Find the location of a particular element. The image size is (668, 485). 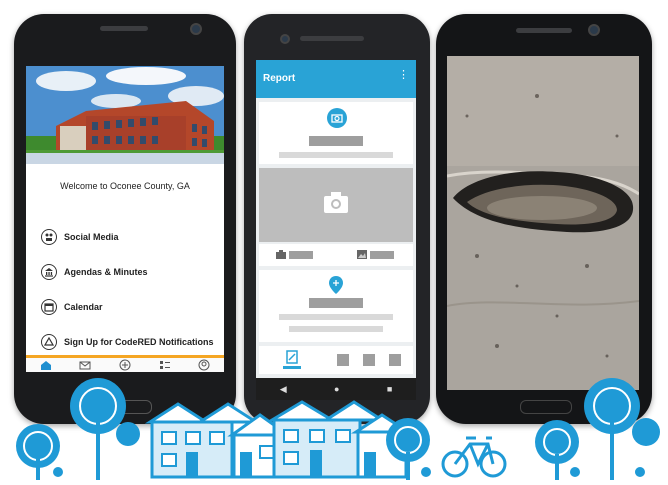

camera-badge-icon is located at coordinates (337, 118).